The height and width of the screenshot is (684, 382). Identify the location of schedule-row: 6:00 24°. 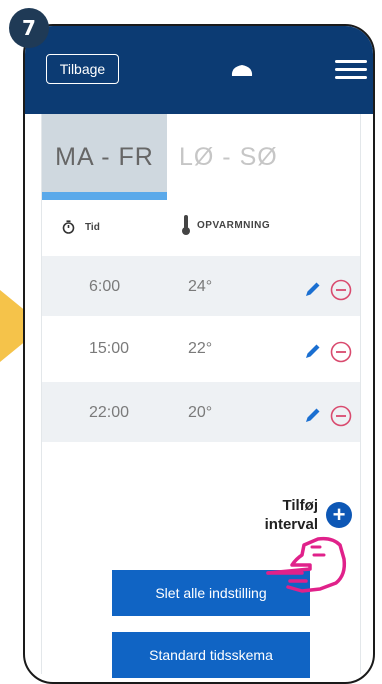
(201, 286).